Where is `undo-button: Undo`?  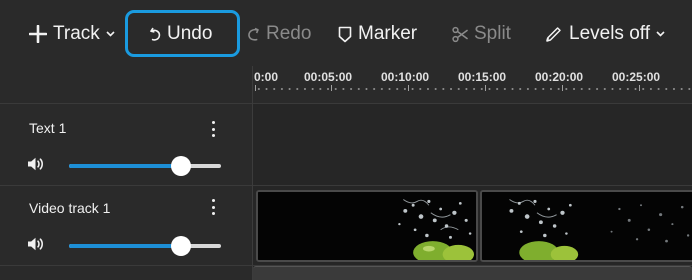 undo-button: Undo is located at coordinates (181, 34).